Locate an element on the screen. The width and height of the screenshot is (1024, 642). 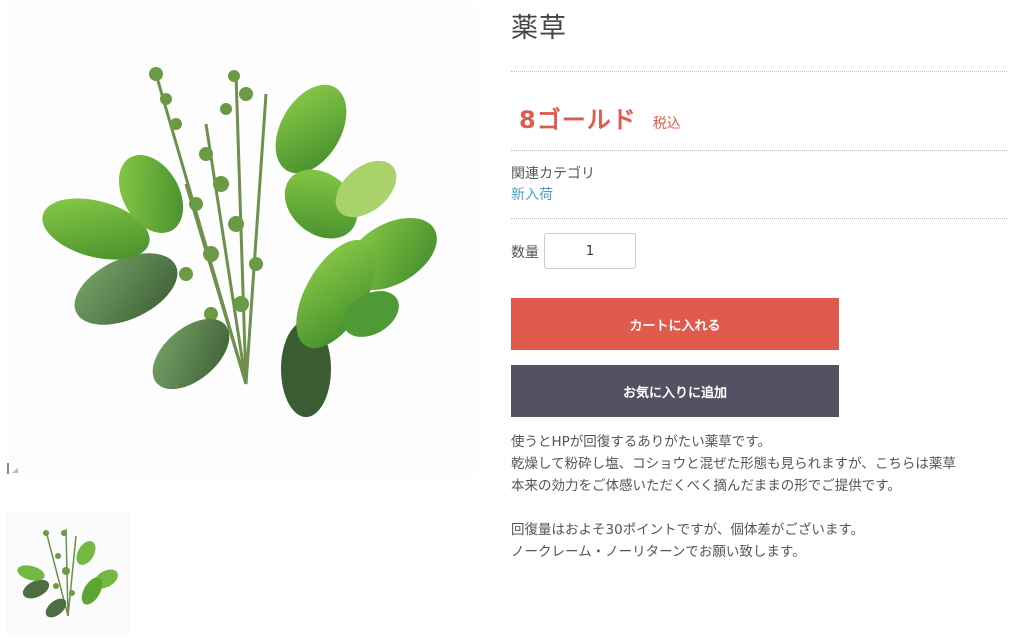
add-to-cart-button: カートに入れる is located at coordinates (675, 324).